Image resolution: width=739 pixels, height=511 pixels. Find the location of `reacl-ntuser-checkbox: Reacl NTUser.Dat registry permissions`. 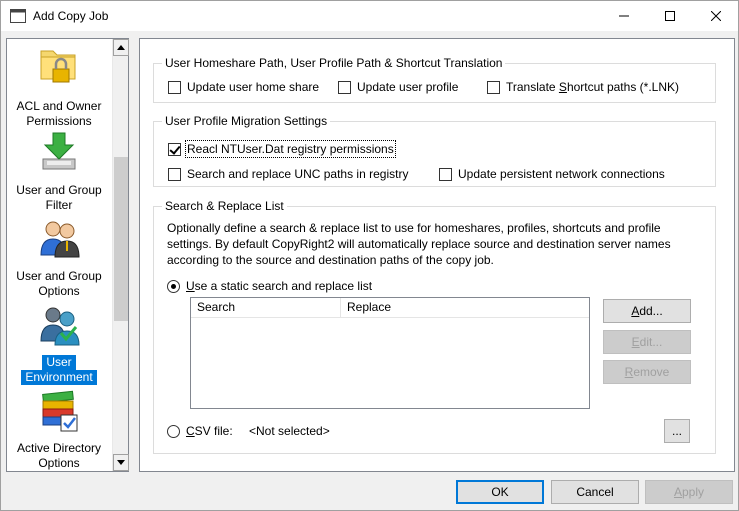

reacl-ntuser-checkbox: Reacl NTUser.Dat registry permissions is located at coordinates (282, 149).